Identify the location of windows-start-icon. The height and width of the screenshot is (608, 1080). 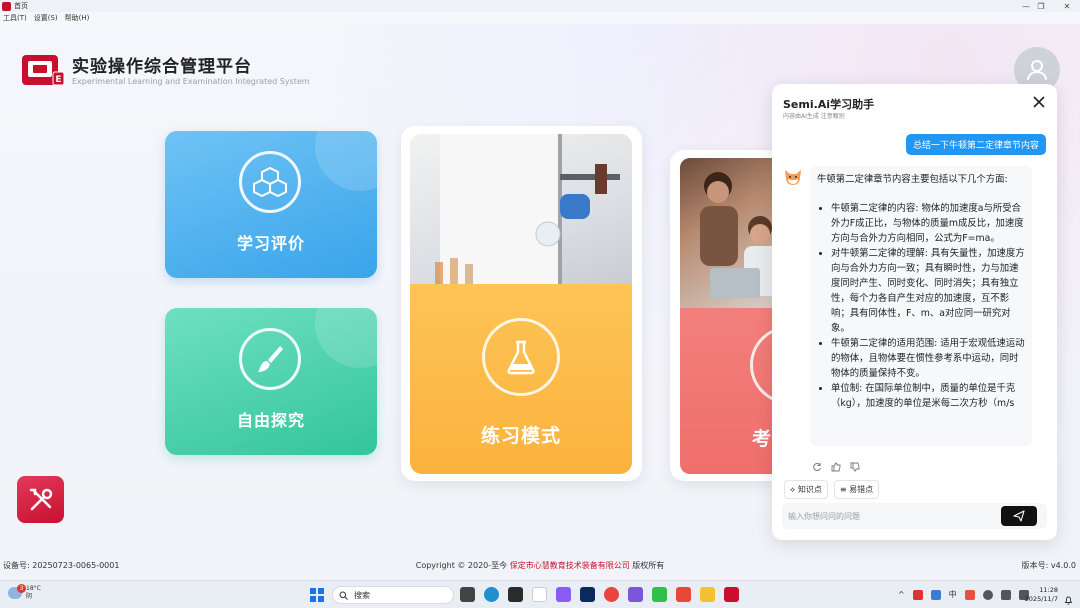
(317, 595).